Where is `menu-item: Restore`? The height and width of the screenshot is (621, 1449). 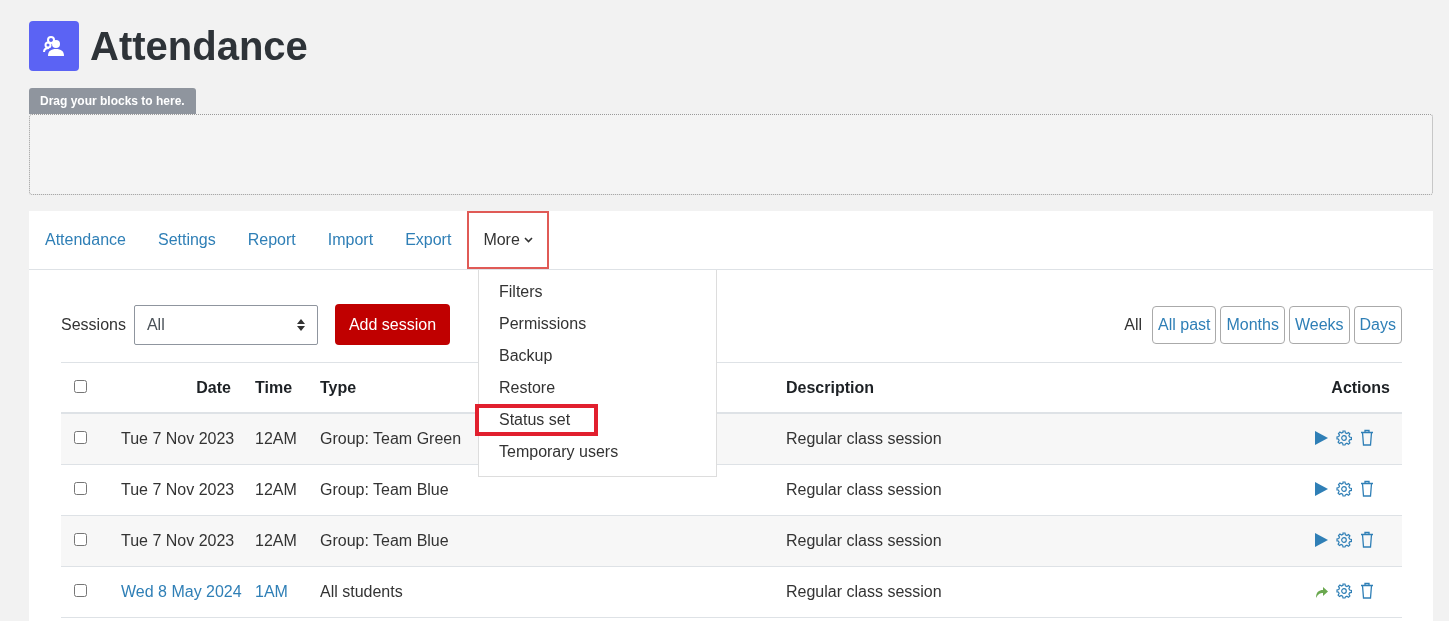 menu-item: Restore is located at coordinates (597, 388).